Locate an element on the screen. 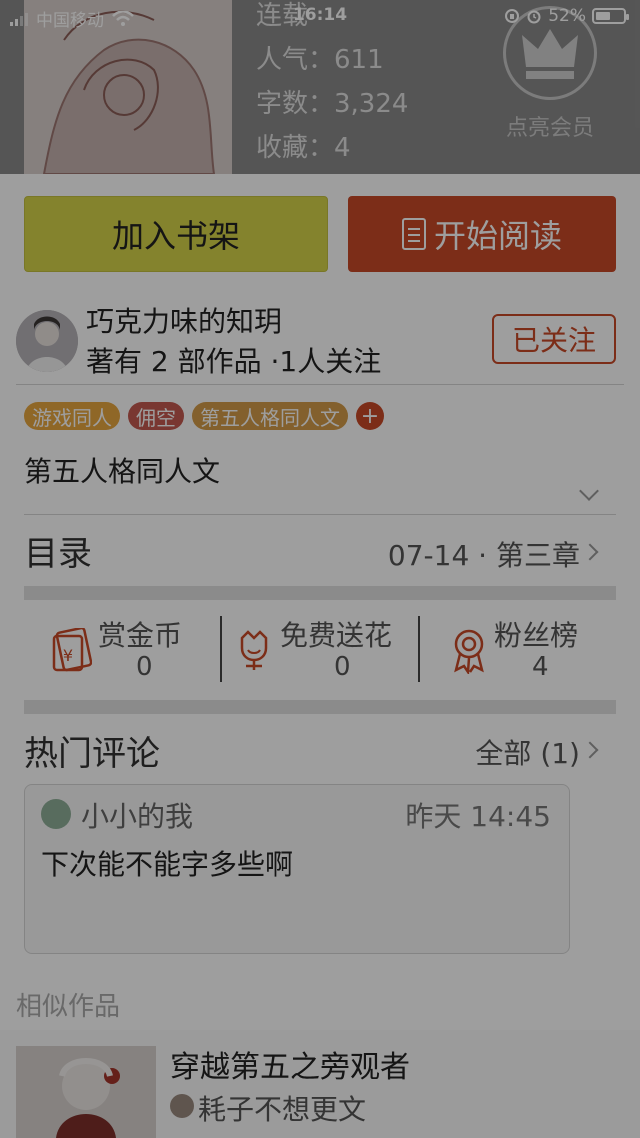 The height and width of the screenshot is (1138, 640). author-avatar is located at coordinates (47, 341).